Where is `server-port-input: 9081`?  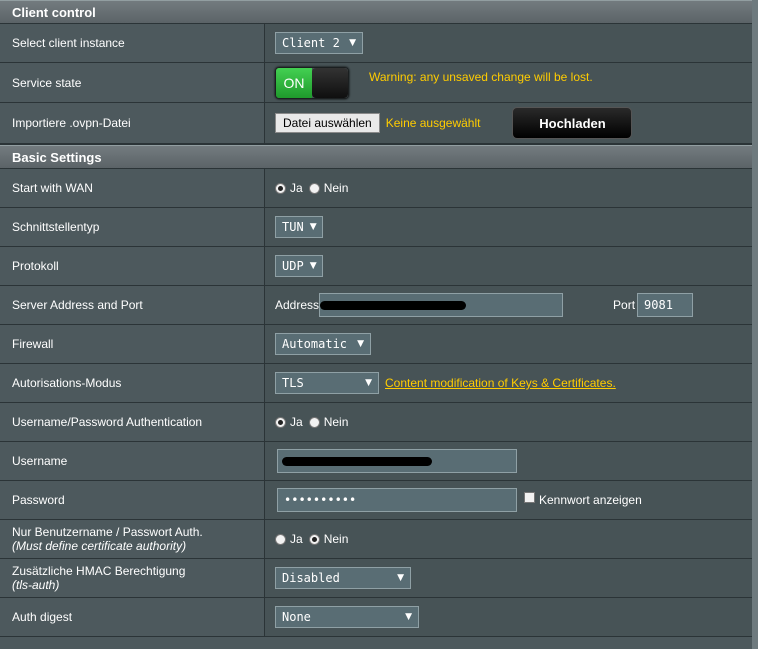 server-port-input: 9081 is located at coordinates (665, 305).